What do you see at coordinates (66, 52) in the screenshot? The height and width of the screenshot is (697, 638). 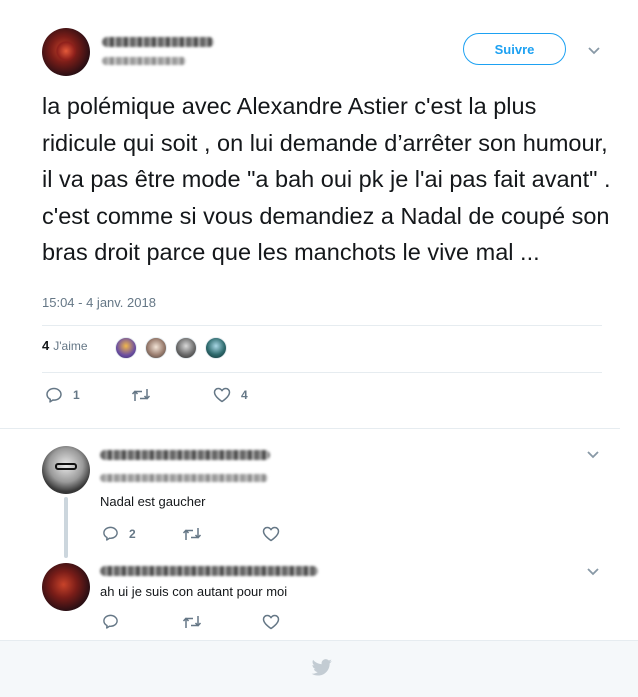 I see `author-avatar` at bounding box center [66, 52].